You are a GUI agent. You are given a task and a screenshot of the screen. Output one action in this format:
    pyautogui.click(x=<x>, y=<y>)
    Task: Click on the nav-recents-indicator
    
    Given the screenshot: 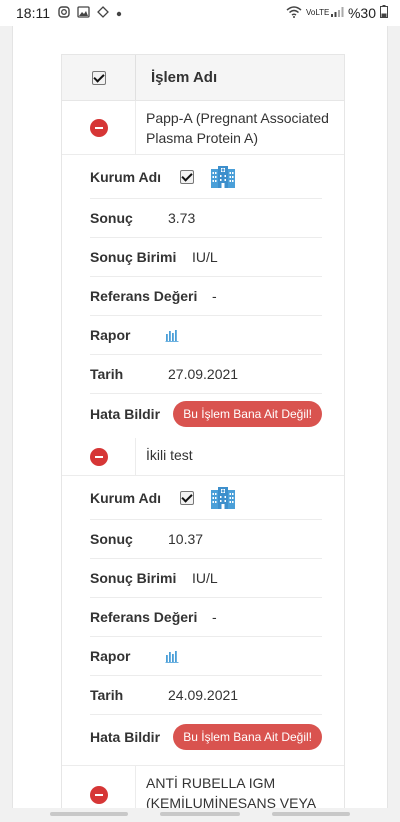 What is the action you would take?
    pyautogui.click(x=311, y=814)
    